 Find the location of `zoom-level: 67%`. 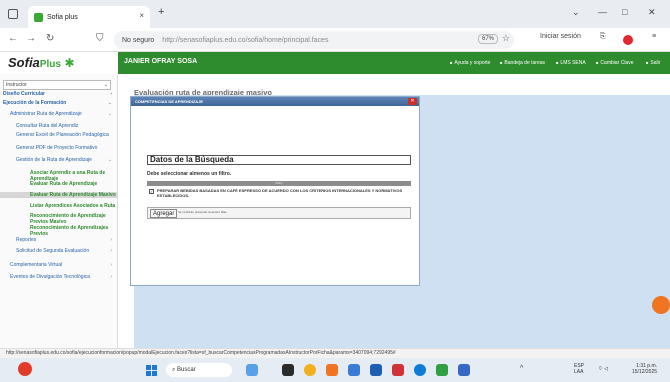

zoom-level: 67% is located at coordinates (487, 39).